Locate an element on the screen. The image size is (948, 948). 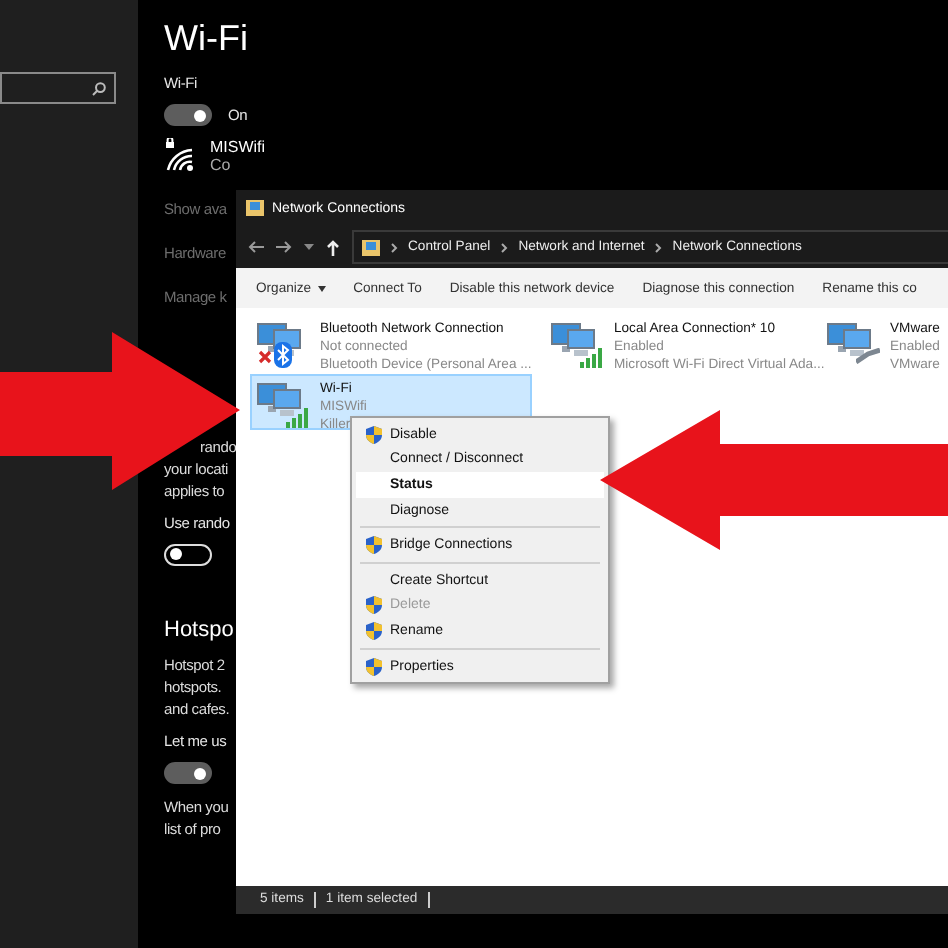
page-title: Wi-Fi is located at coordinates (207, 39).